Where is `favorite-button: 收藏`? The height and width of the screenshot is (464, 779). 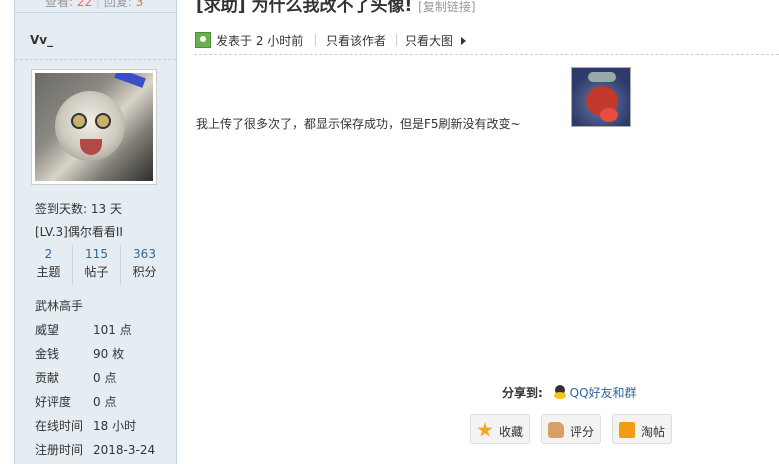 favorite-button: 收藏 is located at coordinates (500, 429).